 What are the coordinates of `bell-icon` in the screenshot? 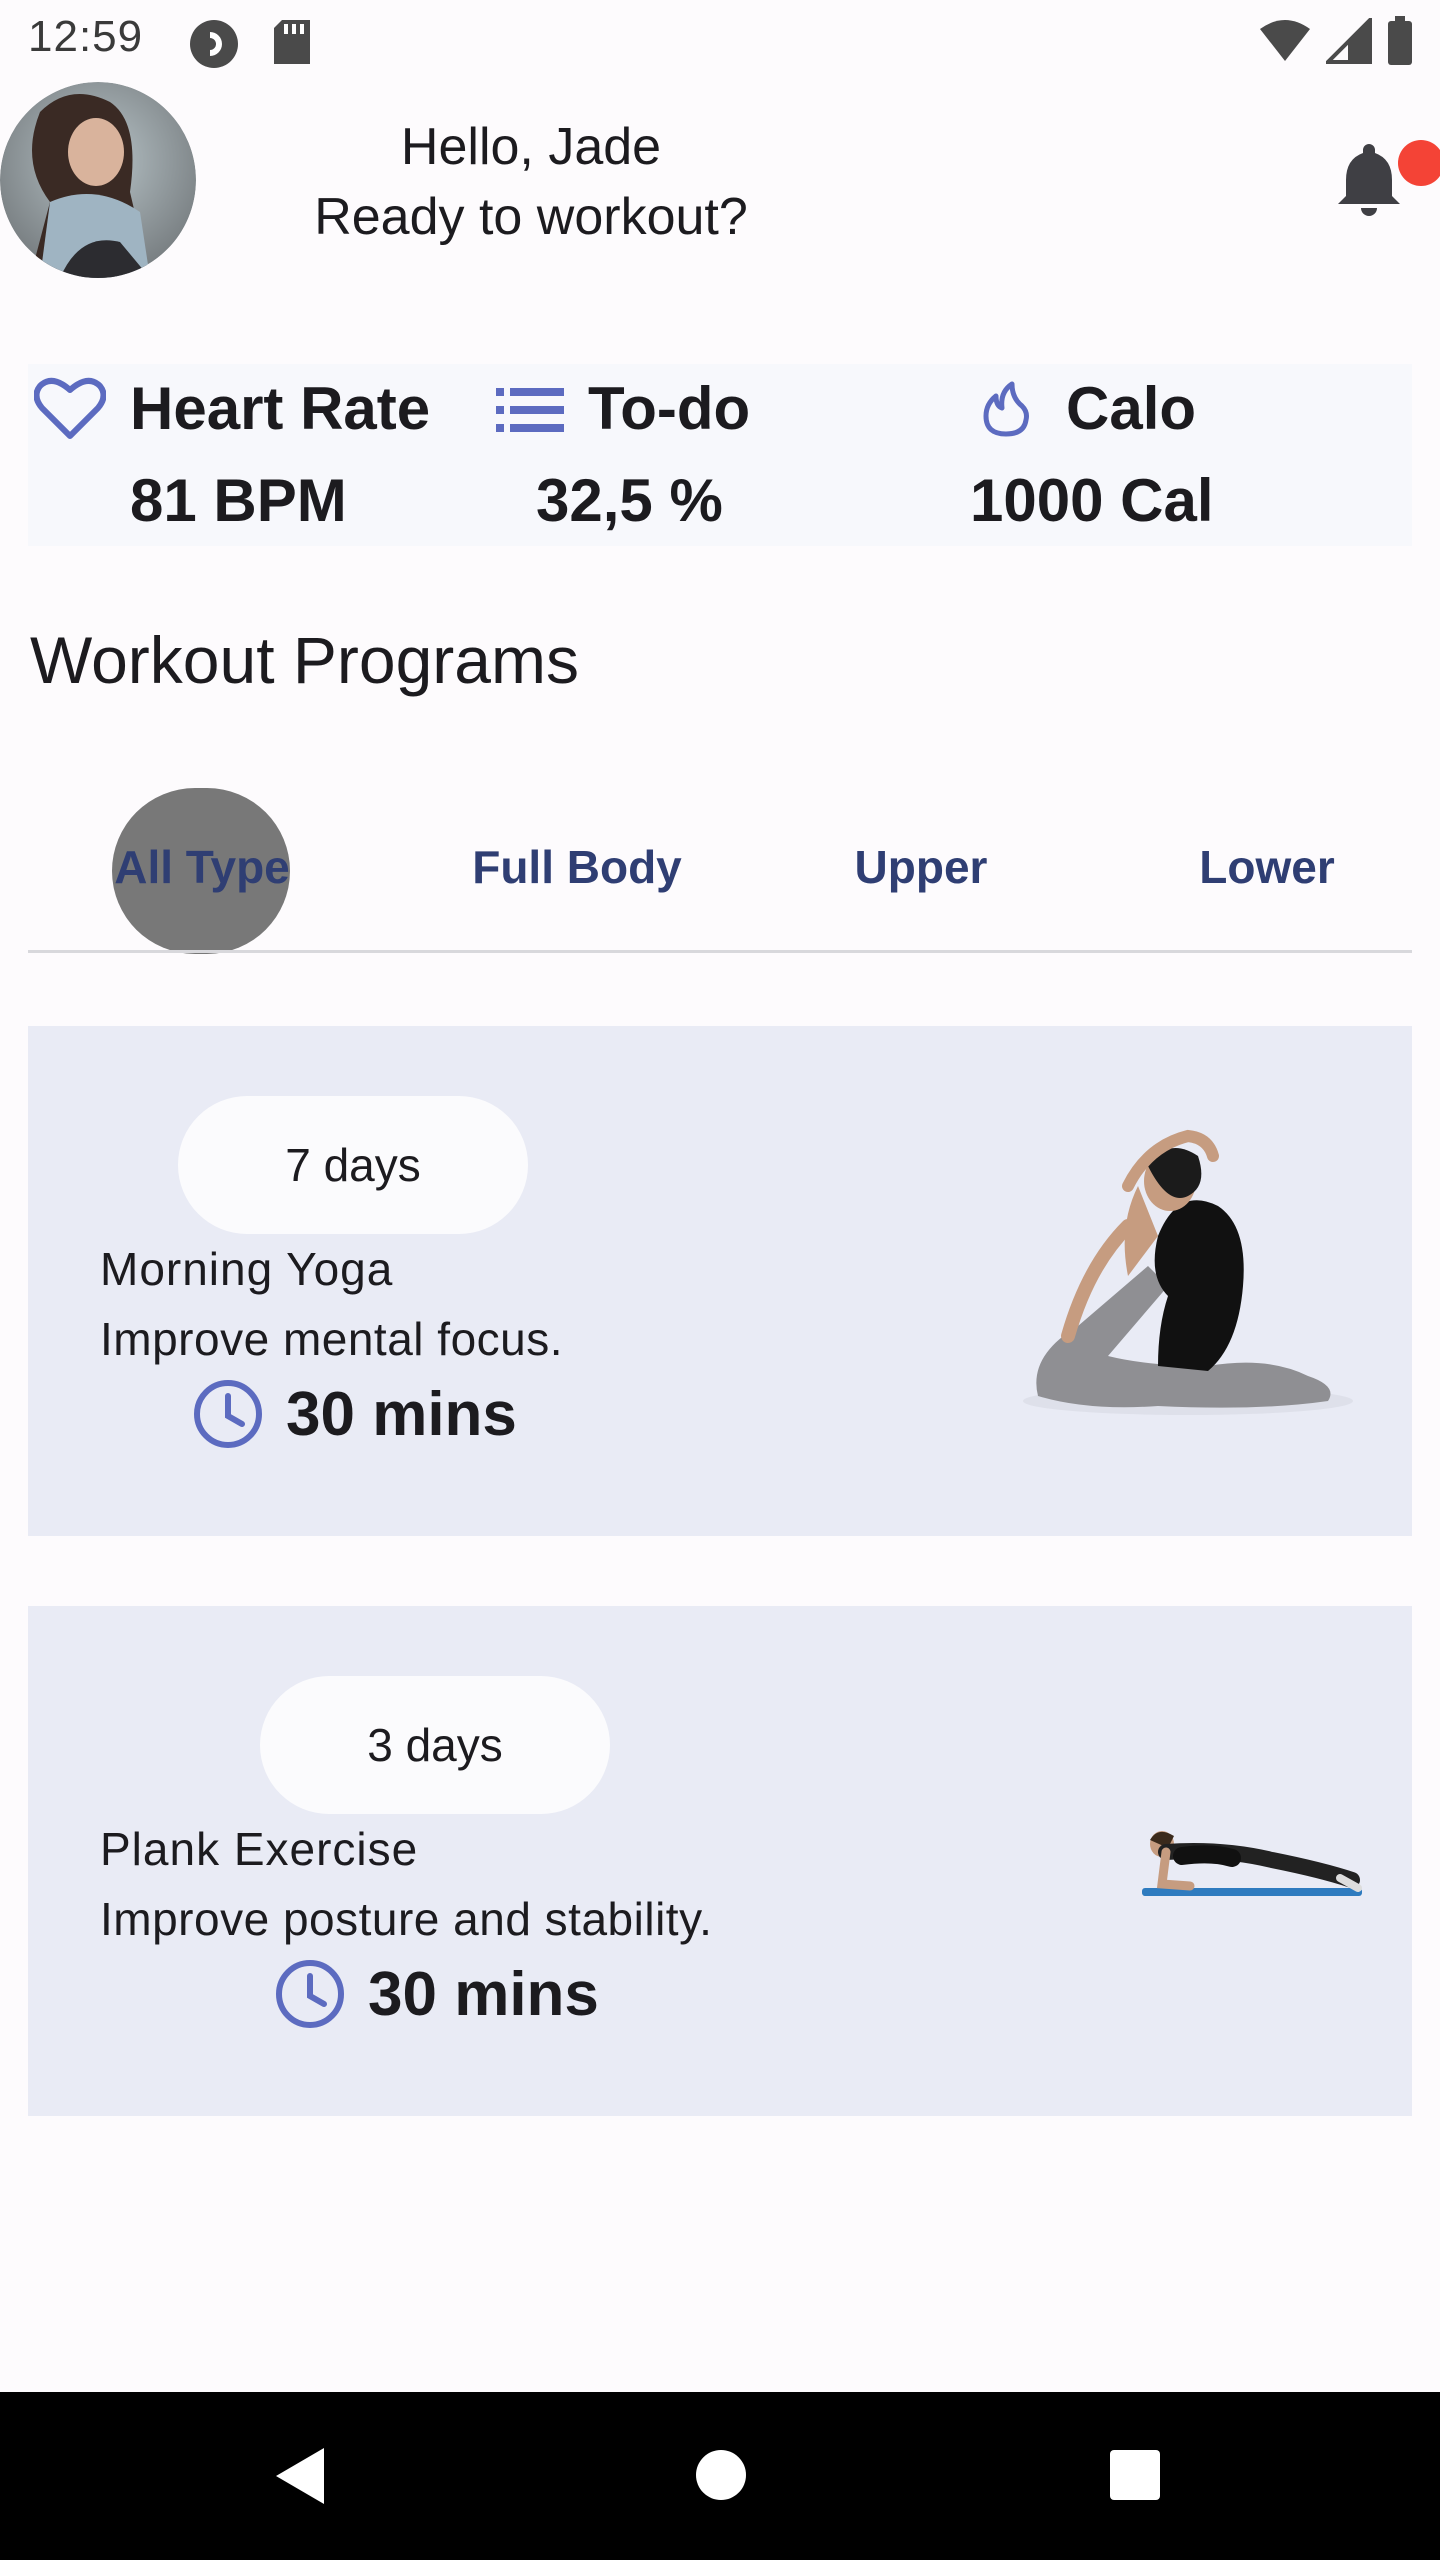 It's located at (1371, 180).